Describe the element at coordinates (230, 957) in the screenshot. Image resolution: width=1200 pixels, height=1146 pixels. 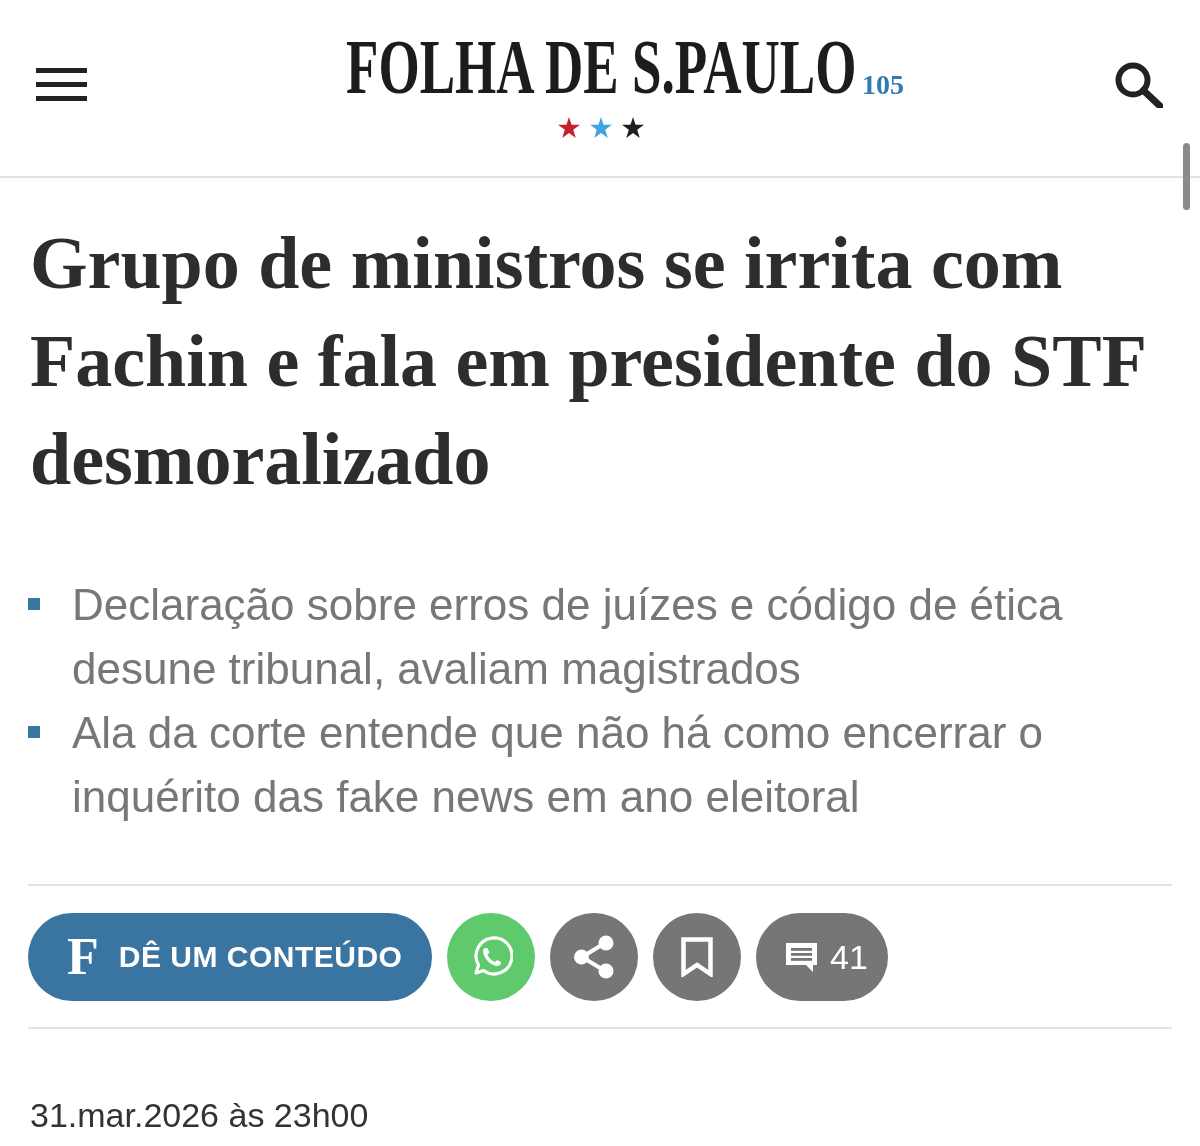
I see `contribute-button: F DÊ UM CONTEÚDO` at that location.